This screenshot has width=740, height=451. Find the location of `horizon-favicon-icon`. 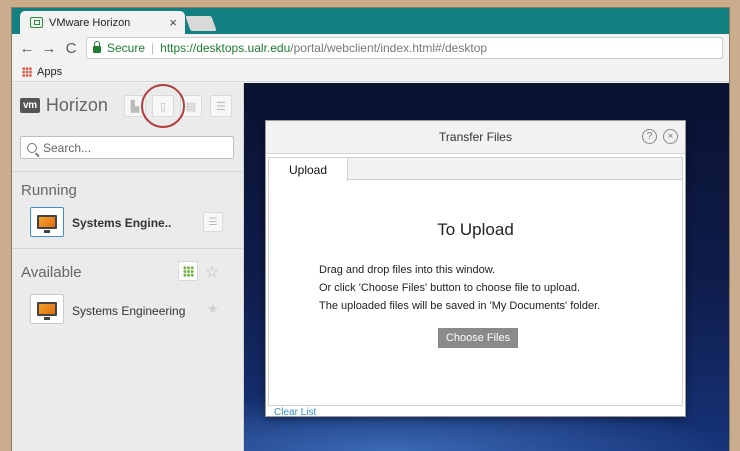

horizon-favicon-icon is located at coordinates (36, 22).